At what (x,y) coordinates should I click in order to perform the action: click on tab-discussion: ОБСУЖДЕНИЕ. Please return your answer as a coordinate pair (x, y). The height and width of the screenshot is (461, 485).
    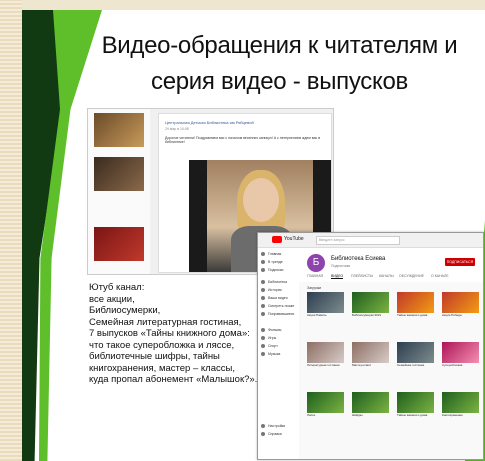
    Looking at the image, I should click on (411, 276).